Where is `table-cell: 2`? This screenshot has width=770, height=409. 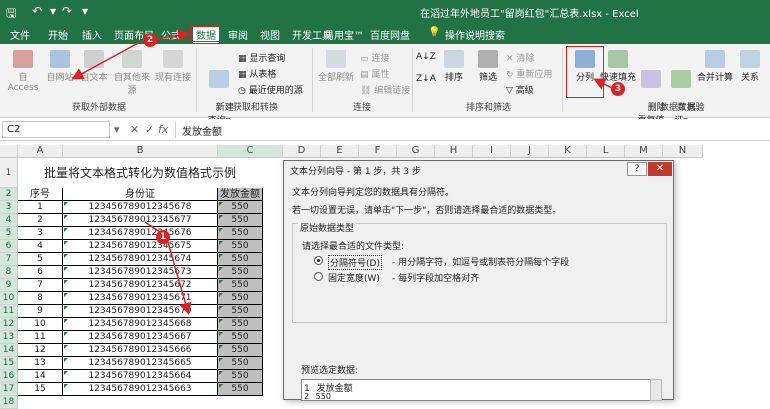 table-cell: 2 is located at coordinates (40, 220).